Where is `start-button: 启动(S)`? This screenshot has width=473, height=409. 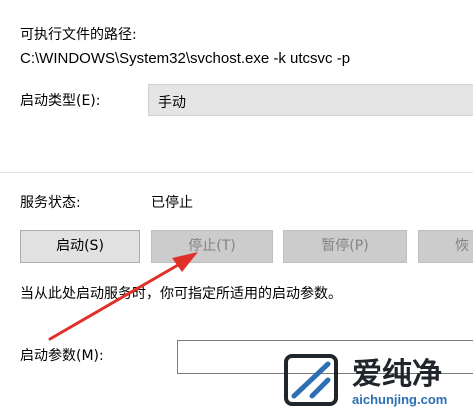 start-button: 启动(S) is located at coordinates (80, 246).